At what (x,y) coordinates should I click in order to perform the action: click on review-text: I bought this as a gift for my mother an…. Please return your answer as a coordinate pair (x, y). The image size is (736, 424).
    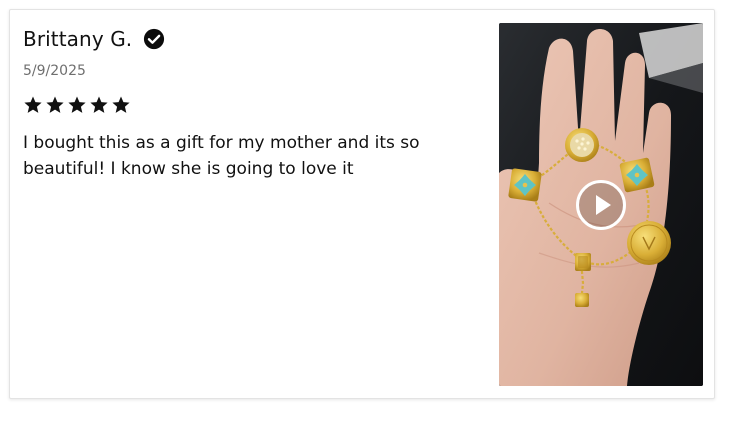
    Looking at the image, I should click on (221, 156).